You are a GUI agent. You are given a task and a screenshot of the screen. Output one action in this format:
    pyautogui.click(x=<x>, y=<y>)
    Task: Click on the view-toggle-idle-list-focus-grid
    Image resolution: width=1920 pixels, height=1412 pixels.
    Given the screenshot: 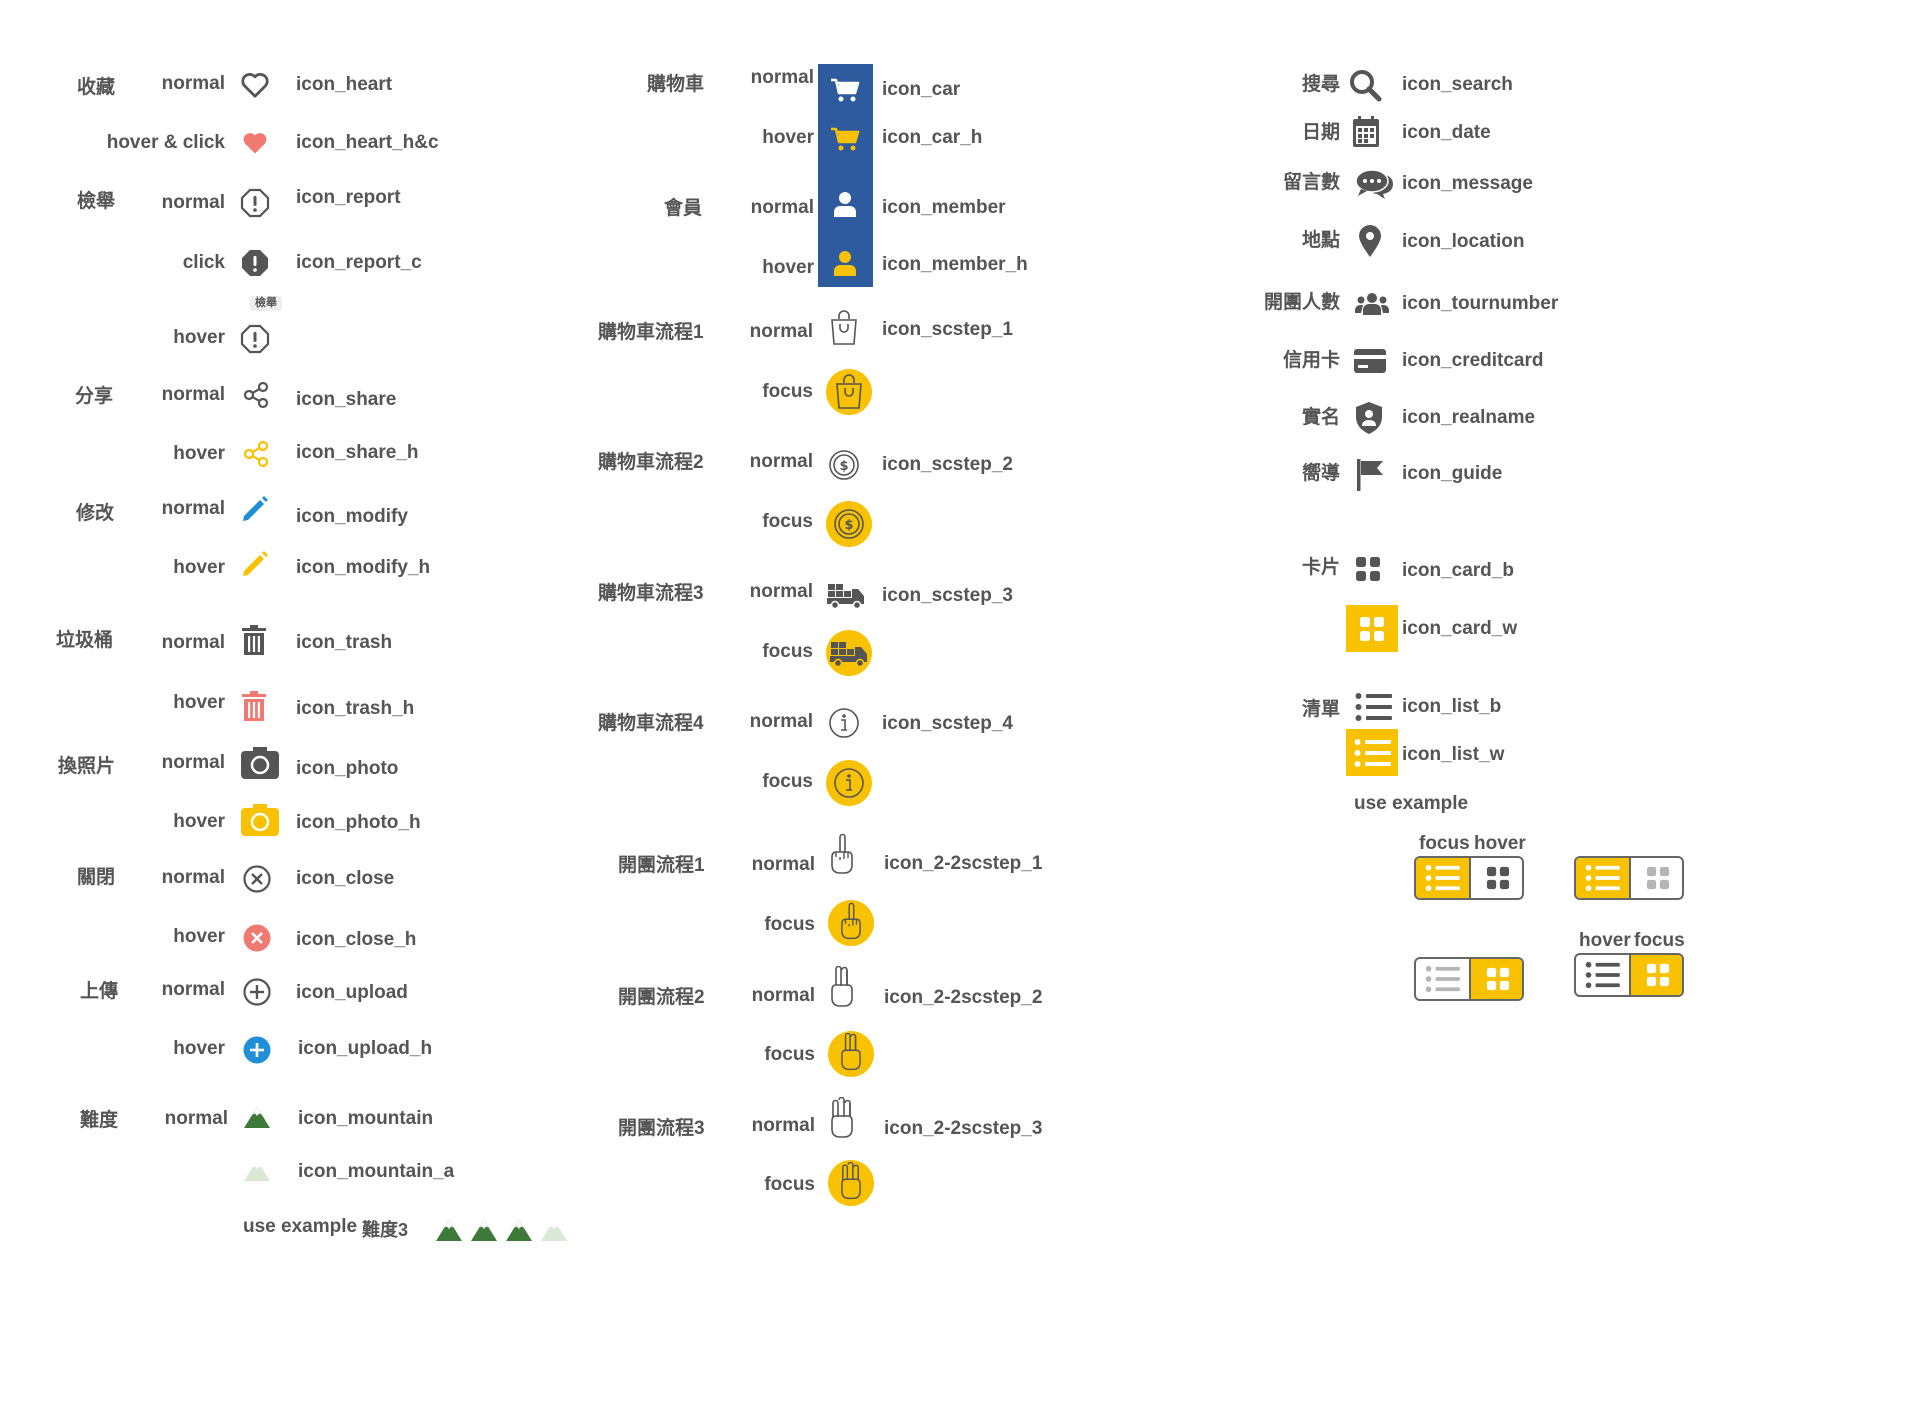 What is the action you would take?
    pyautogui.click(x=1469, y=979)
    